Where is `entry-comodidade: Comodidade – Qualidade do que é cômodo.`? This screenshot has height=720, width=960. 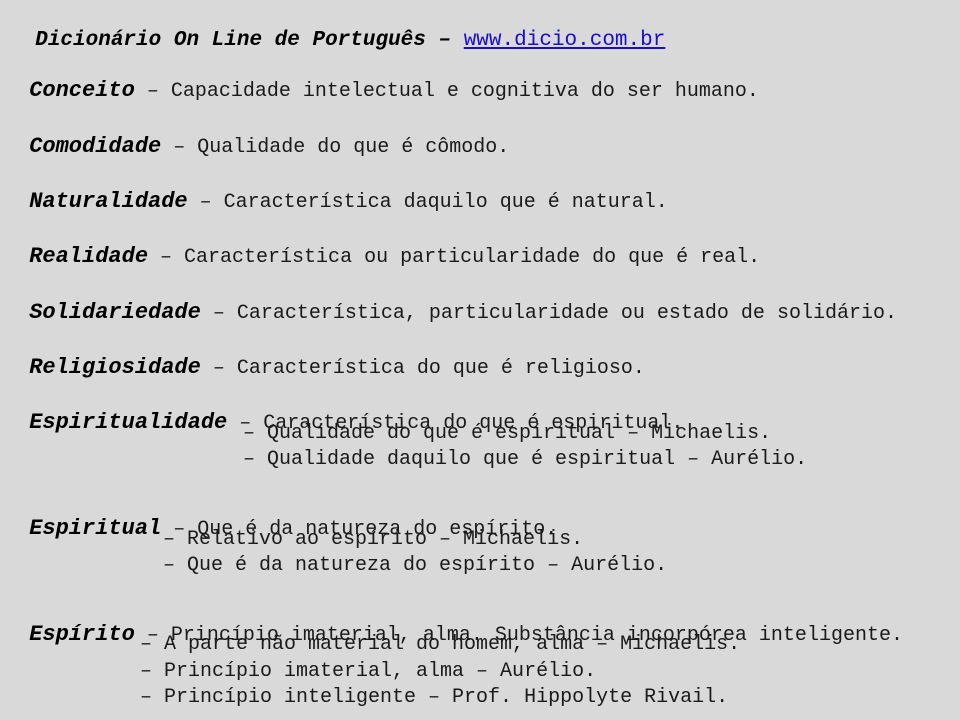 entry-comodidade: Comodidade – Qualidade do que é cômodo. is located at coordinates (259, 139).